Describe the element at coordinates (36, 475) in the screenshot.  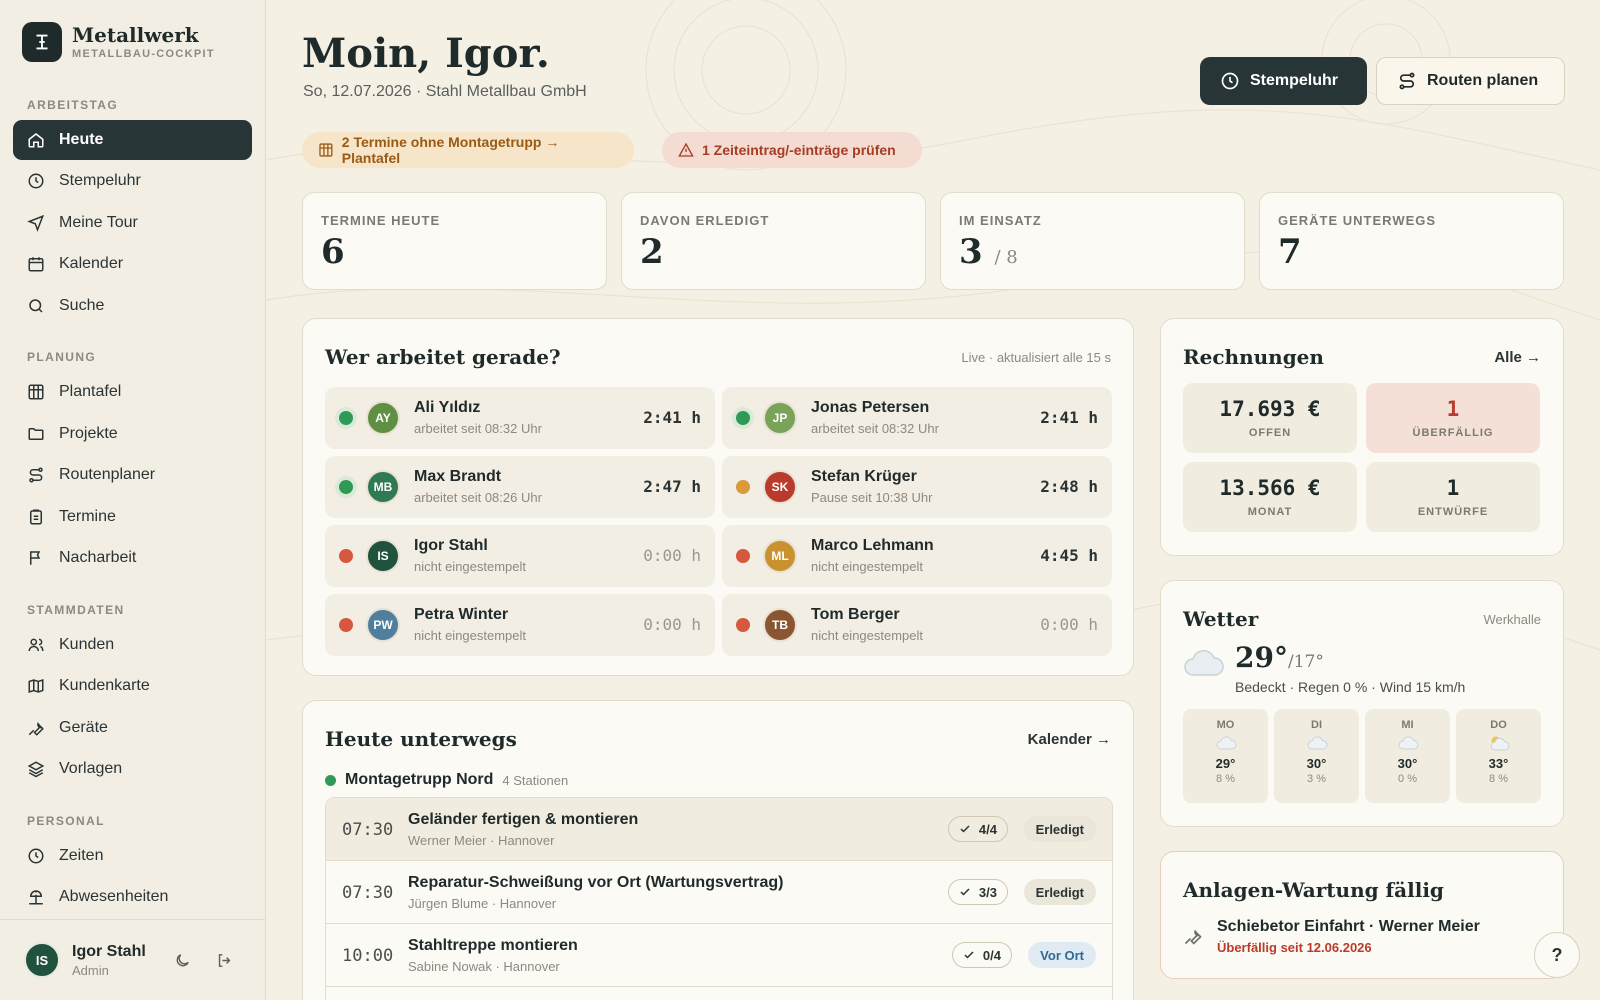
I see `route-icon` at that location.